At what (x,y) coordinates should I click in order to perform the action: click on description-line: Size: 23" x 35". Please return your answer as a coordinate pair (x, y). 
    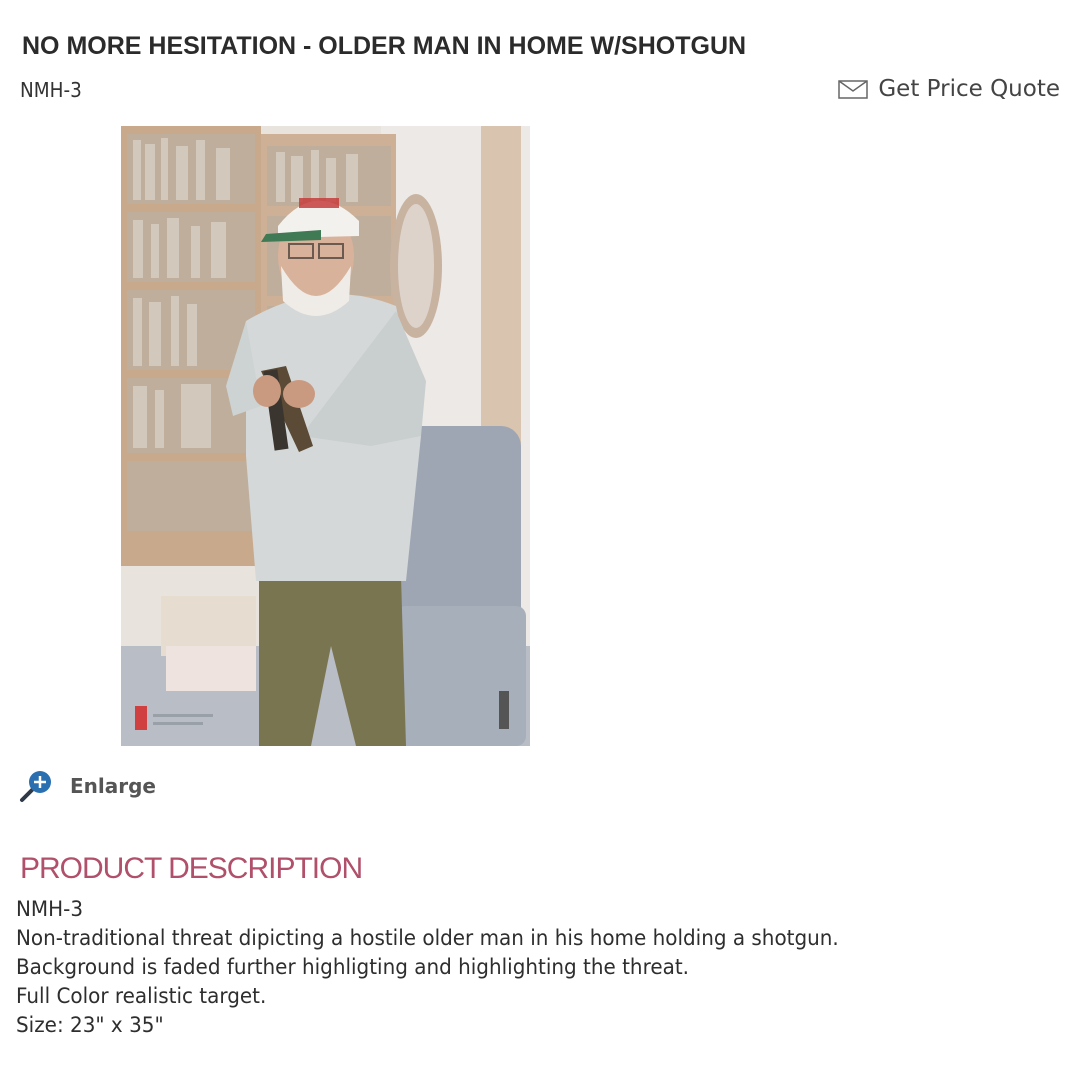
    Looking at the image, I should click on (90, 1025).